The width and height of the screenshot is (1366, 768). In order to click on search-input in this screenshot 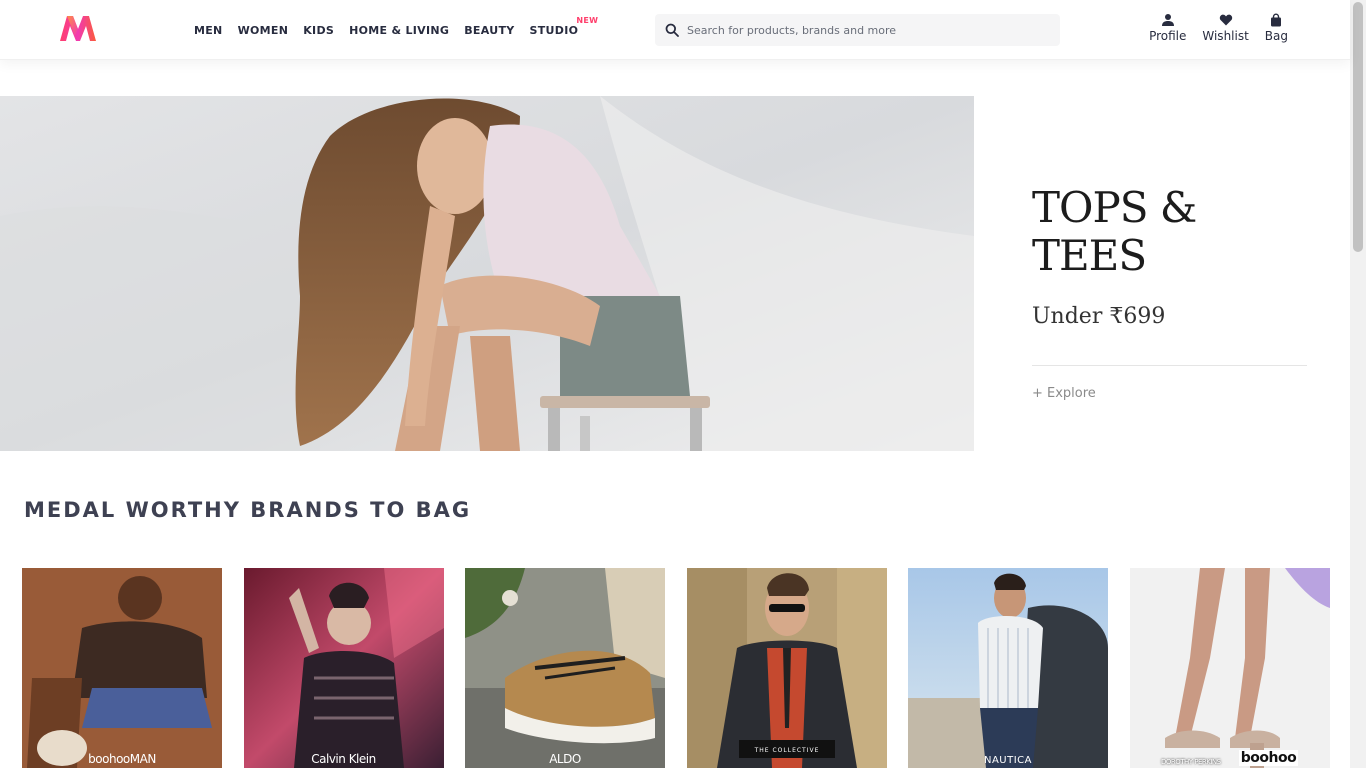, I will do `click(867, 30)`.